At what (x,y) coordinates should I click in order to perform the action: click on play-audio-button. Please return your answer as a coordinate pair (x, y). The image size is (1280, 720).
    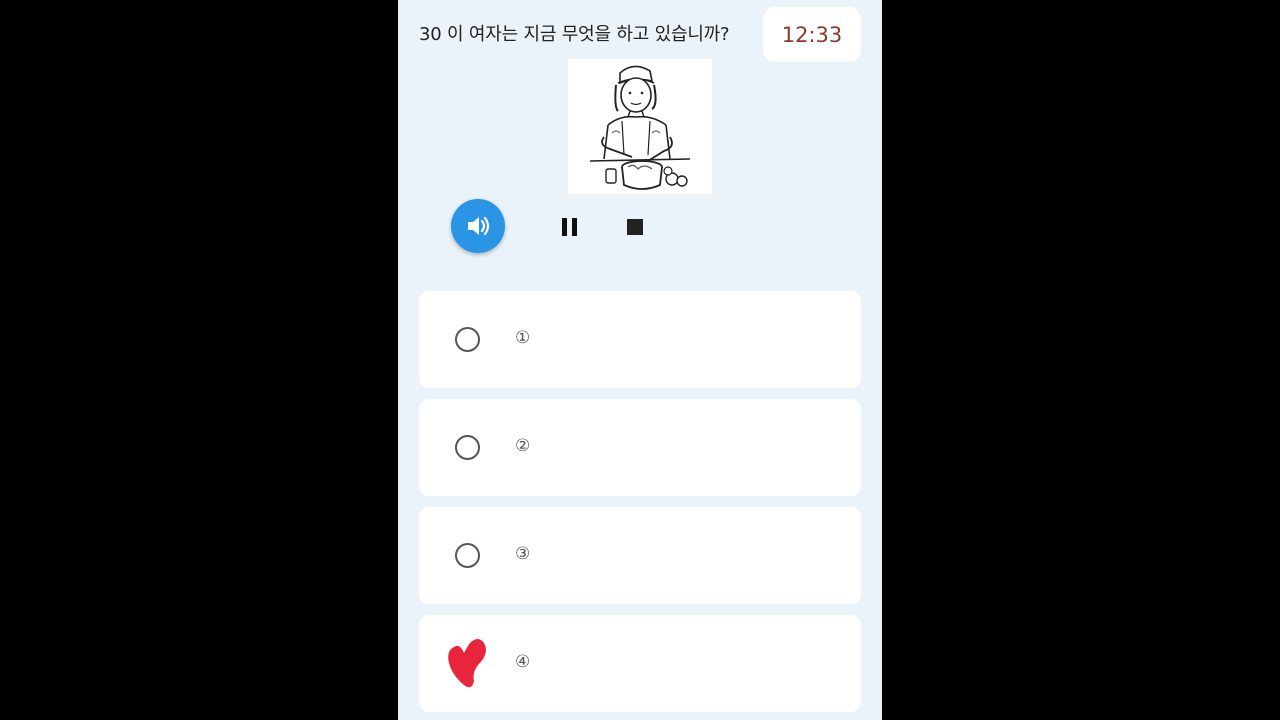
    Looking at the image, I should click on (478, 226).